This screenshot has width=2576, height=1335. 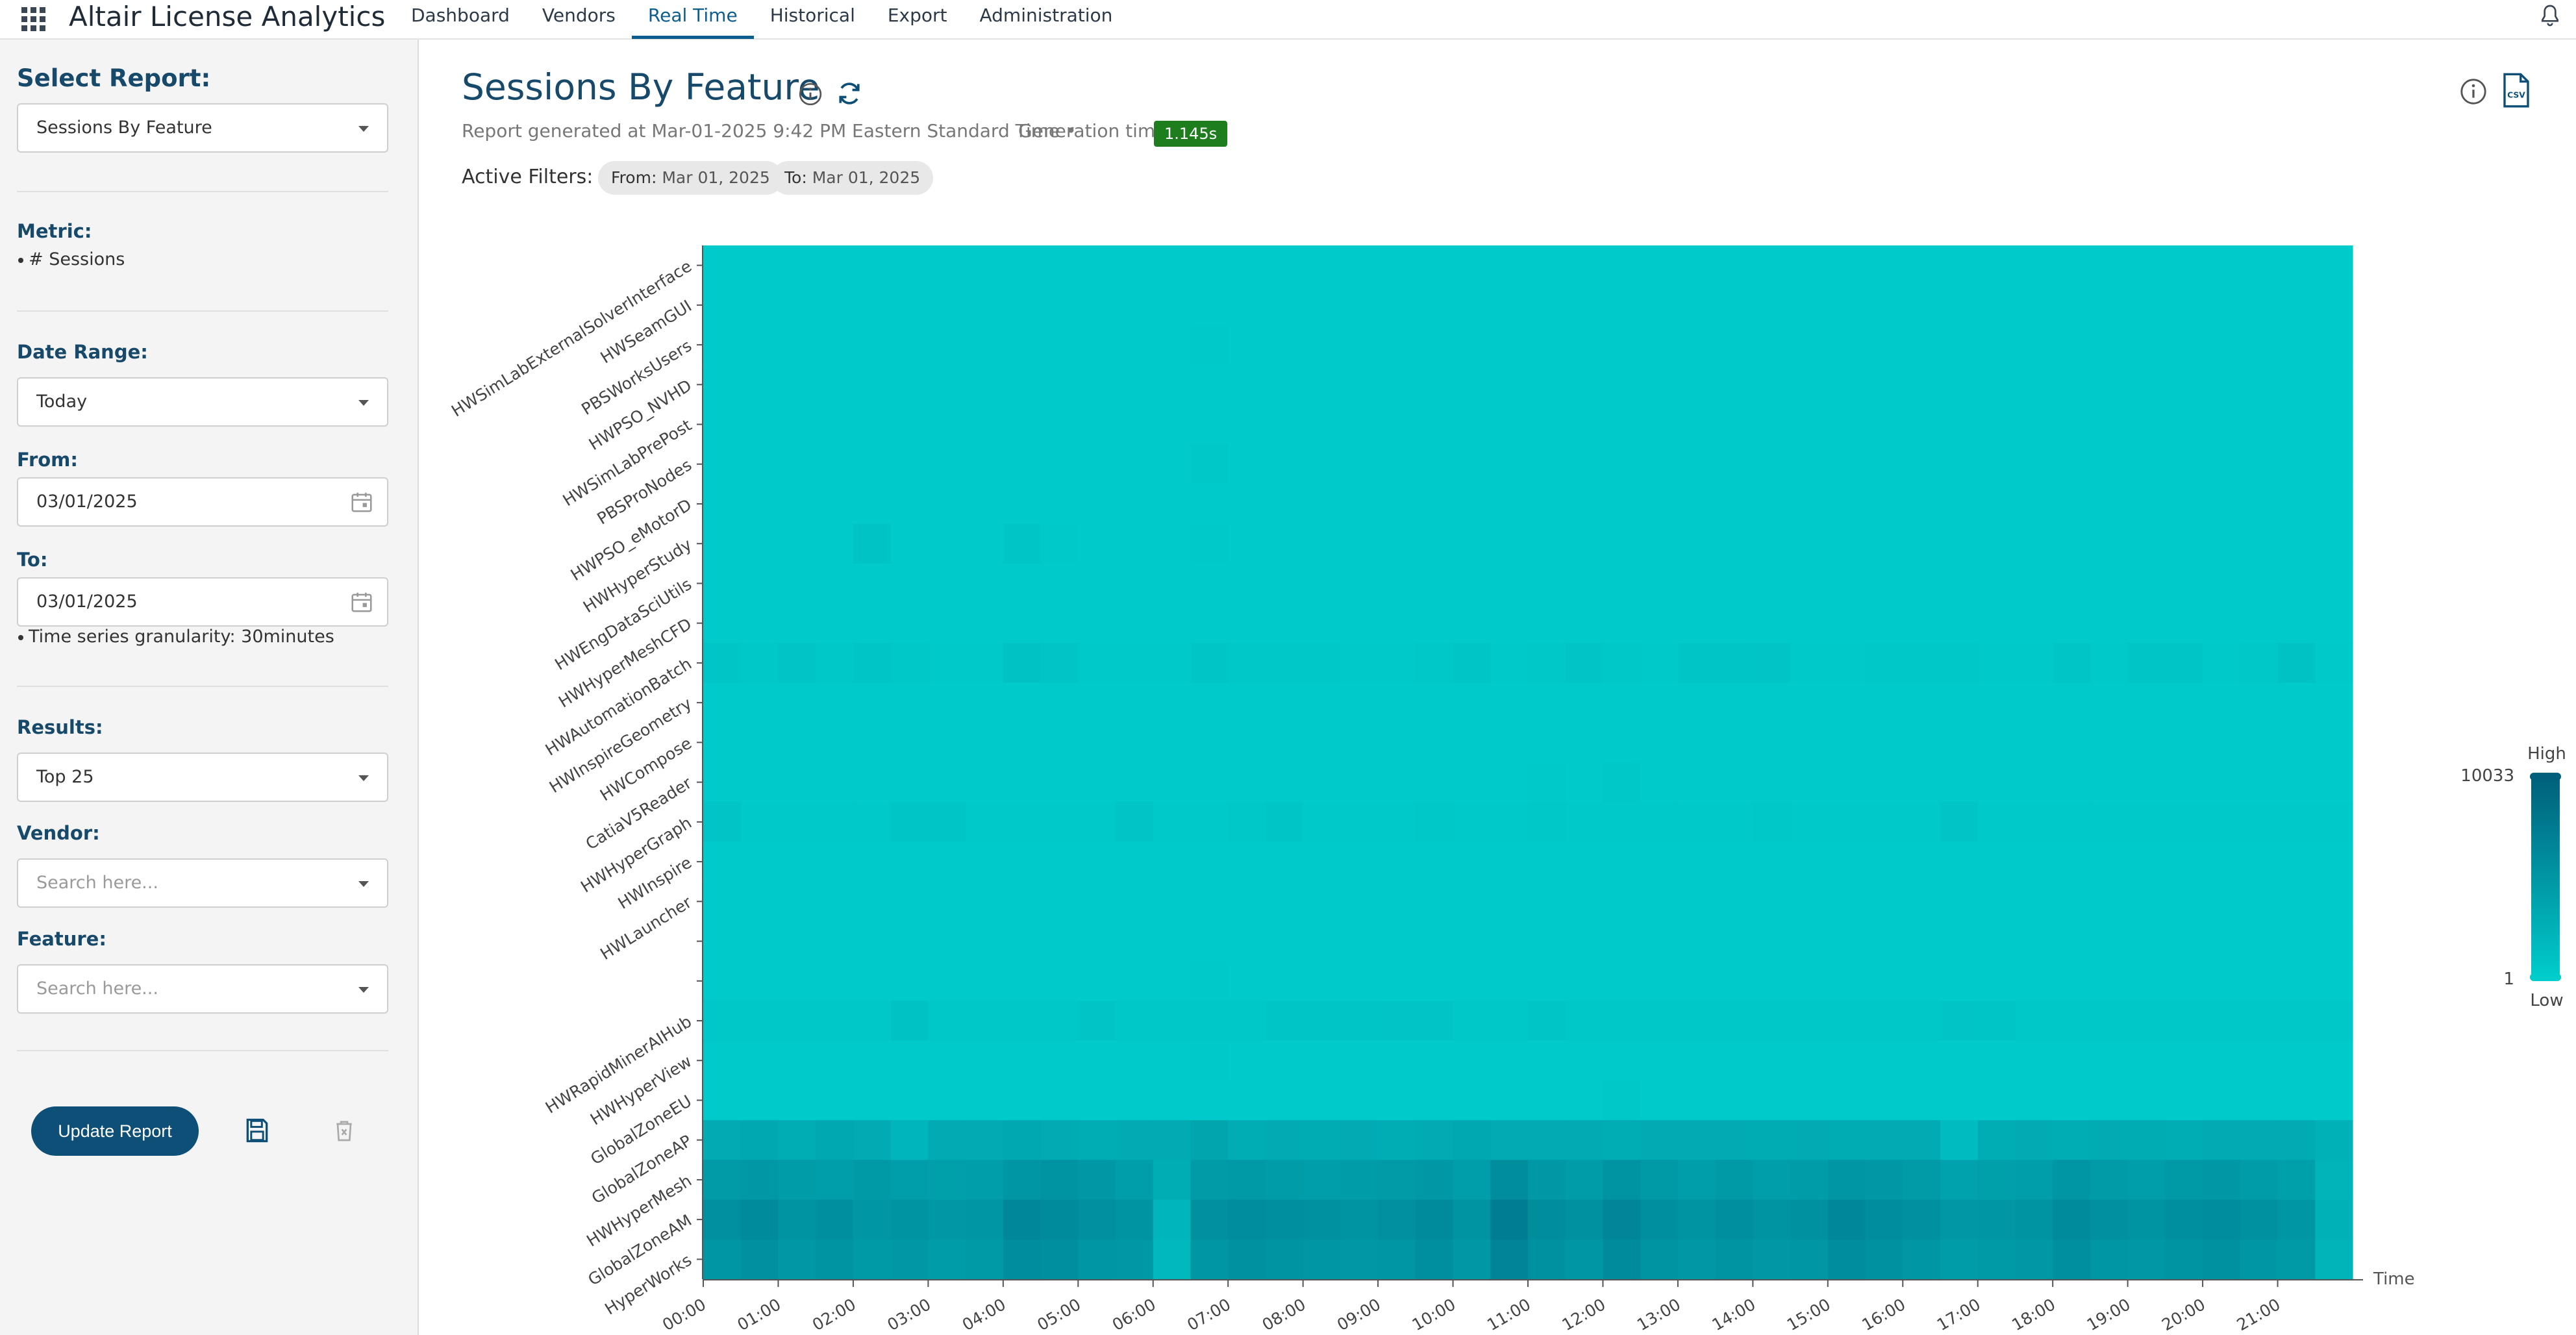 I want to click on report-info-icon, so click(x=2473, y=91).